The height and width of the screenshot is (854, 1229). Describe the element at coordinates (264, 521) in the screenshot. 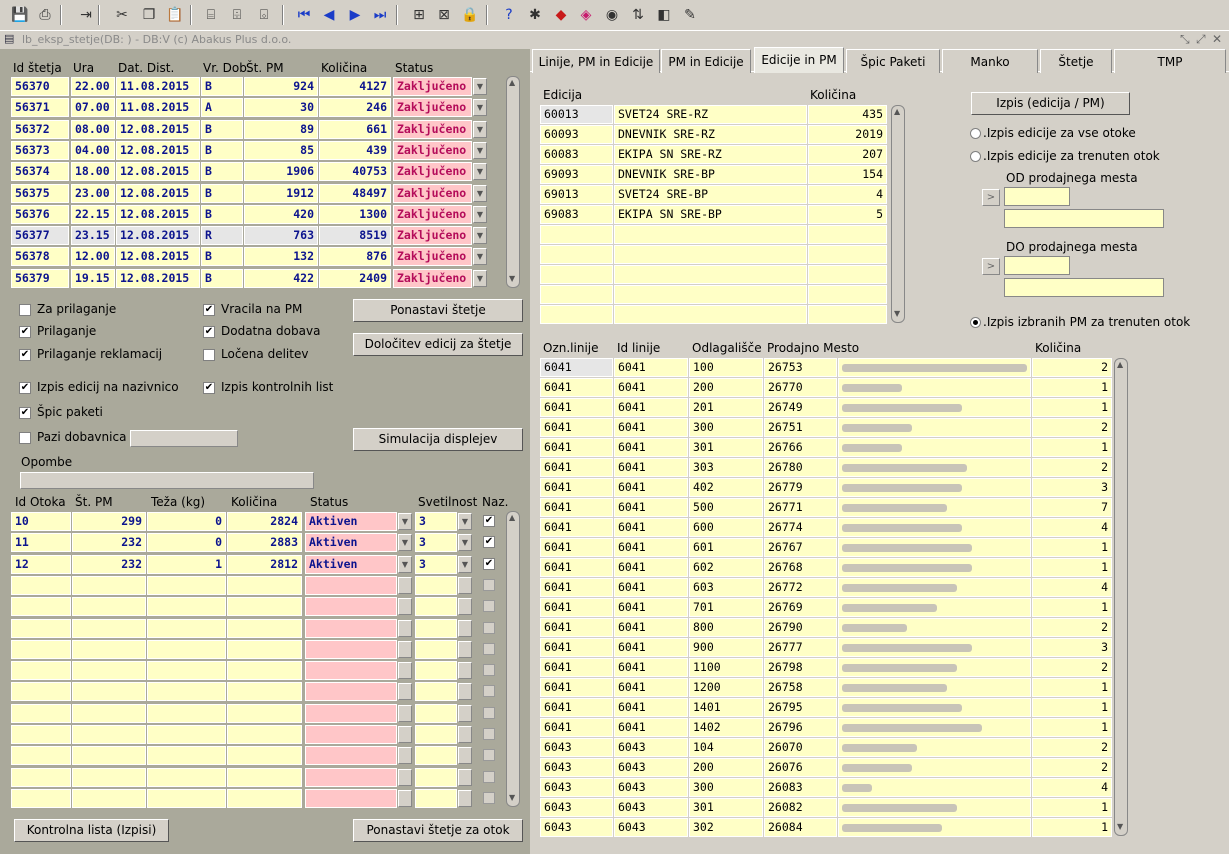

I see `island-kolicina-cell: 2824` at that location.